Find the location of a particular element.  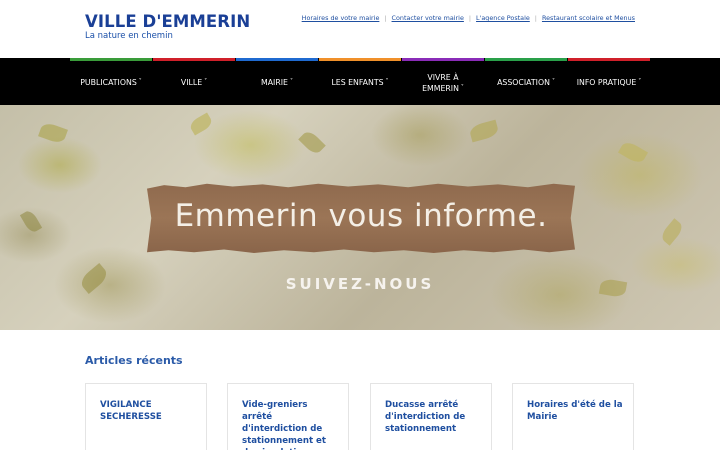

nav-label: INFO PRATIQUE is located at coordinates (606, 82).